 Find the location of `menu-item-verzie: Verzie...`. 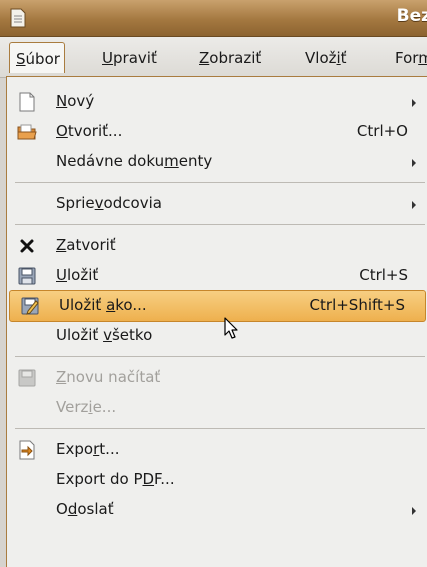

menu-item-verzie: Verzie... is located at coordinates (217, 408).